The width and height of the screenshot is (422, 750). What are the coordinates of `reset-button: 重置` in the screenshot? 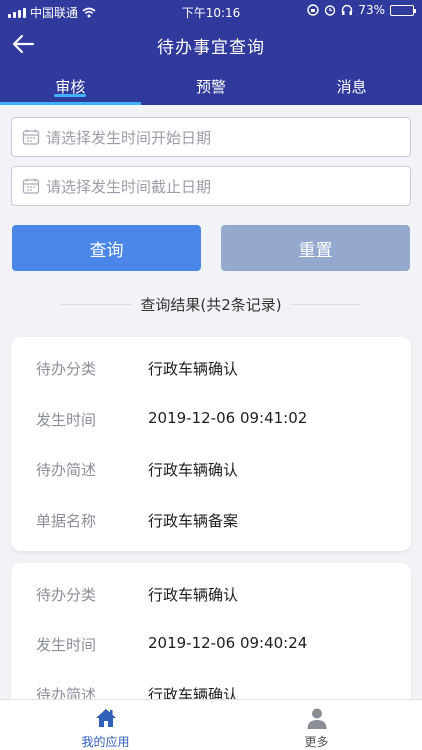 It's located at (315, 248).